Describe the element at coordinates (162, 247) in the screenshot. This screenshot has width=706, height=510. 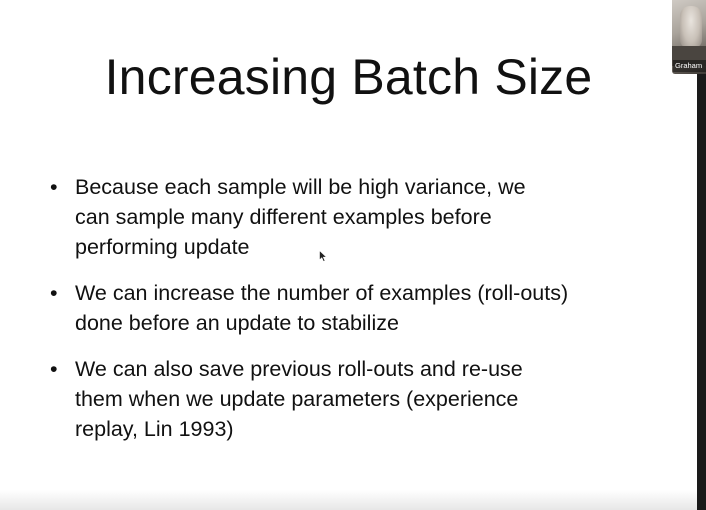
I see `bullet-line: performing update` at that location.